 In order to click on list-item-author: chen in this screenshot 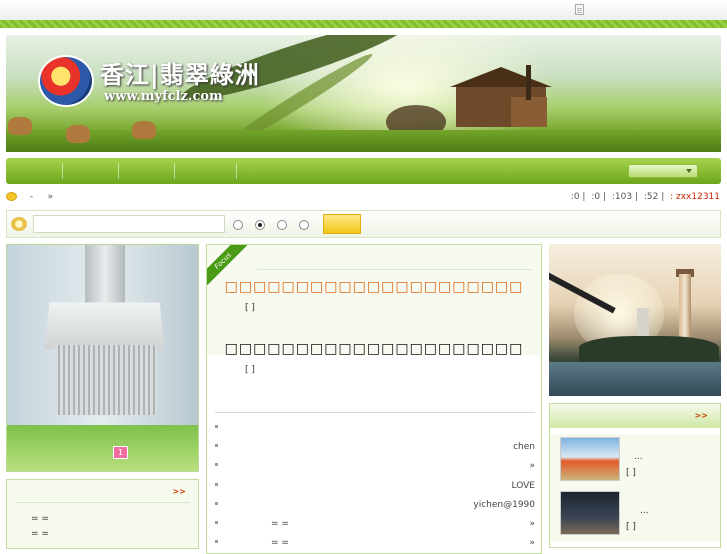, I will do `click(524, 447)`.